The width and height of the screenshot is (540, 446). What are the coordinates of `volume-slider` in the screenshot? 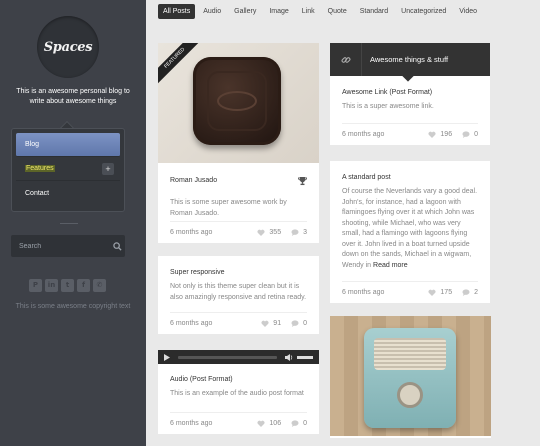 It's located at (305, 357).